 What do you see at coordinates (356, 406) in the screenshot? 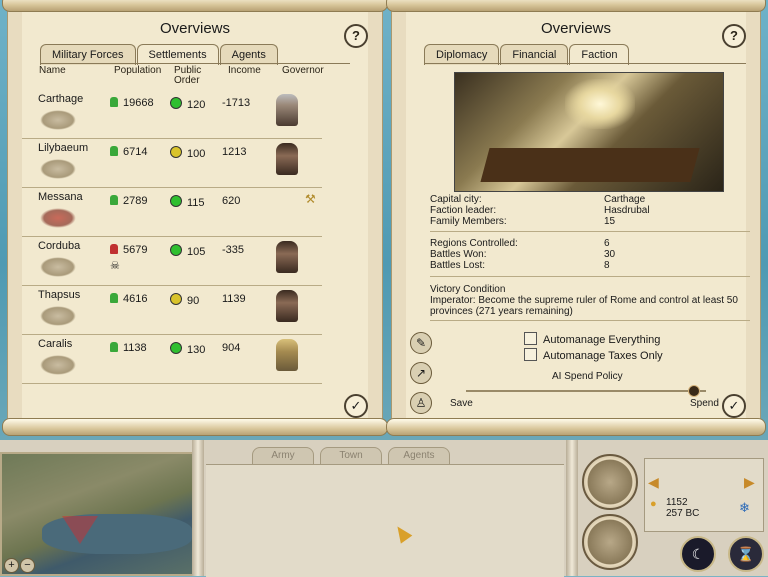
I see `confirm-button-left: ✓` at bounding box center [356, 406].